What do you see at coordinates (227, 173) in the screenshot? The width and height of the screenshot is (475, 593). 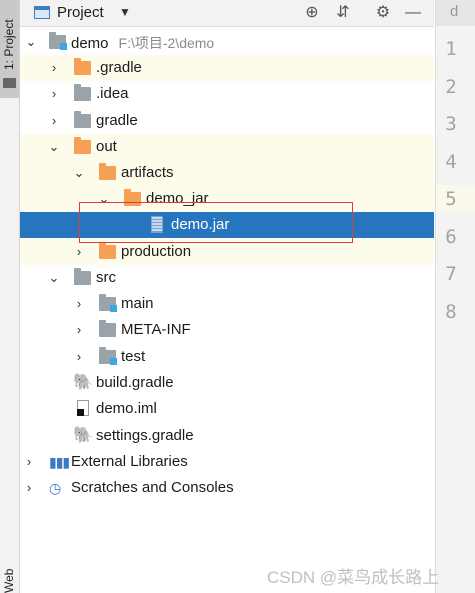 I see `tree-row-artifacts: ⌄ artifacts` at bounding box center [227, 173].